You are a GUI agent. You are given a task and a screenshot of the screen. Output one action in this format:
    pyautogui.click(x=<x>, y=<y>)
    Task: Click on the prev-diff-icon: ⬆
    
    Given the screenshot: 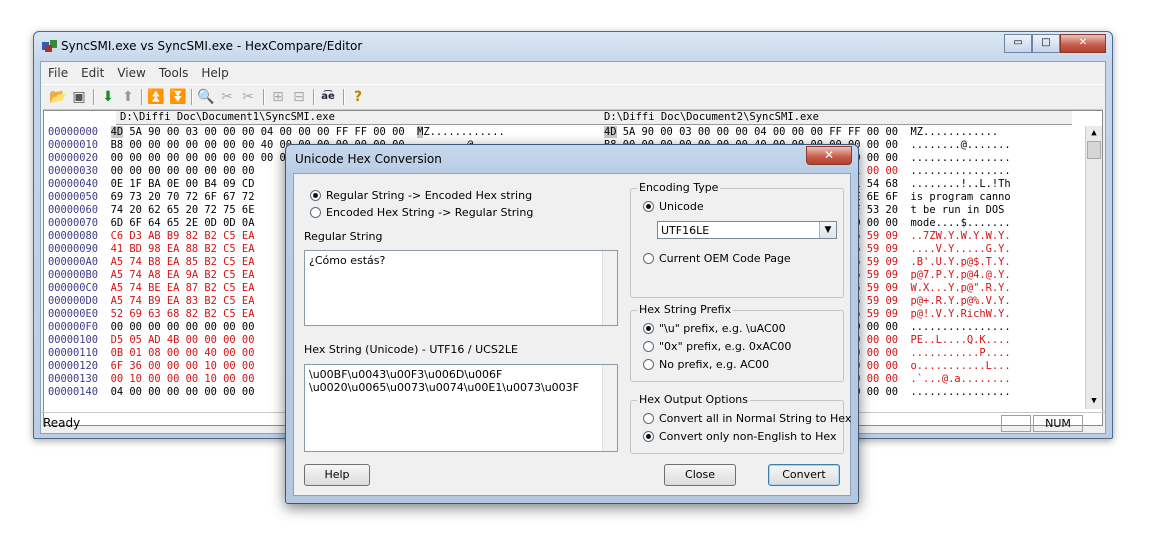 What is the action you would take?
    pyautogui.click(x=128, y=97)
    